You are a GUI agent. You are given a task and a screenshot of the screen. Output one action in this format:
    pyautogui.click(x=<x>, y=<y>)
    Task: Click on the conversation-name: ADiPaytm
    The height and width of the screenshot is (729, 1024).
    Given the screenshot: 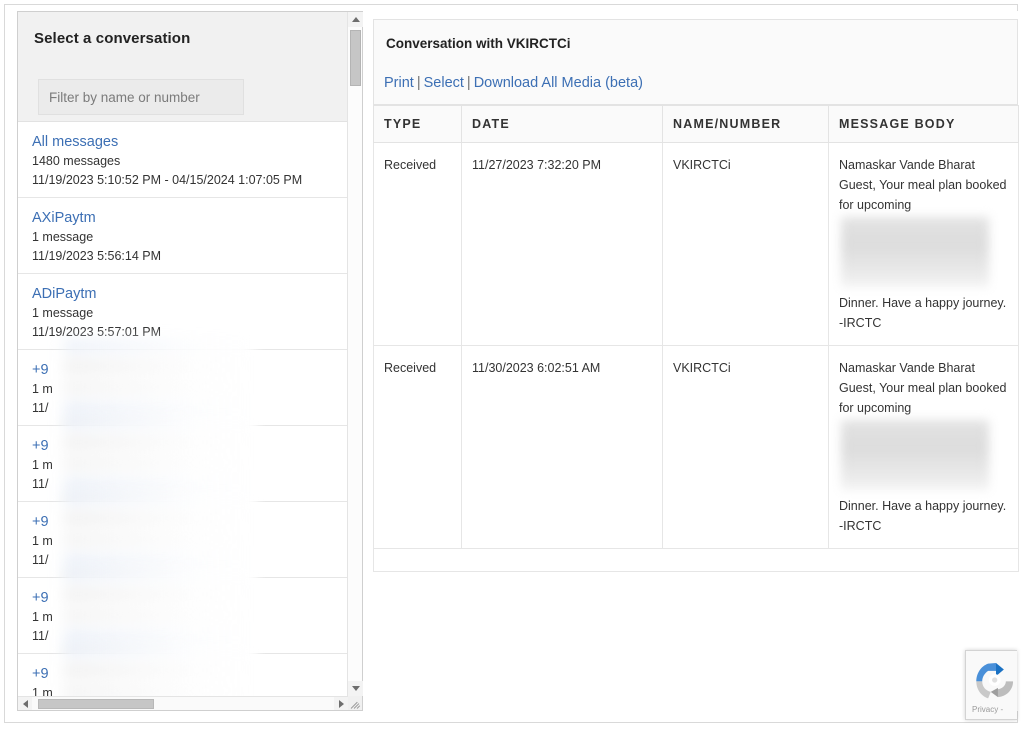 What is the action you would take?
    pyautogui.click(x=184, y=294)
    